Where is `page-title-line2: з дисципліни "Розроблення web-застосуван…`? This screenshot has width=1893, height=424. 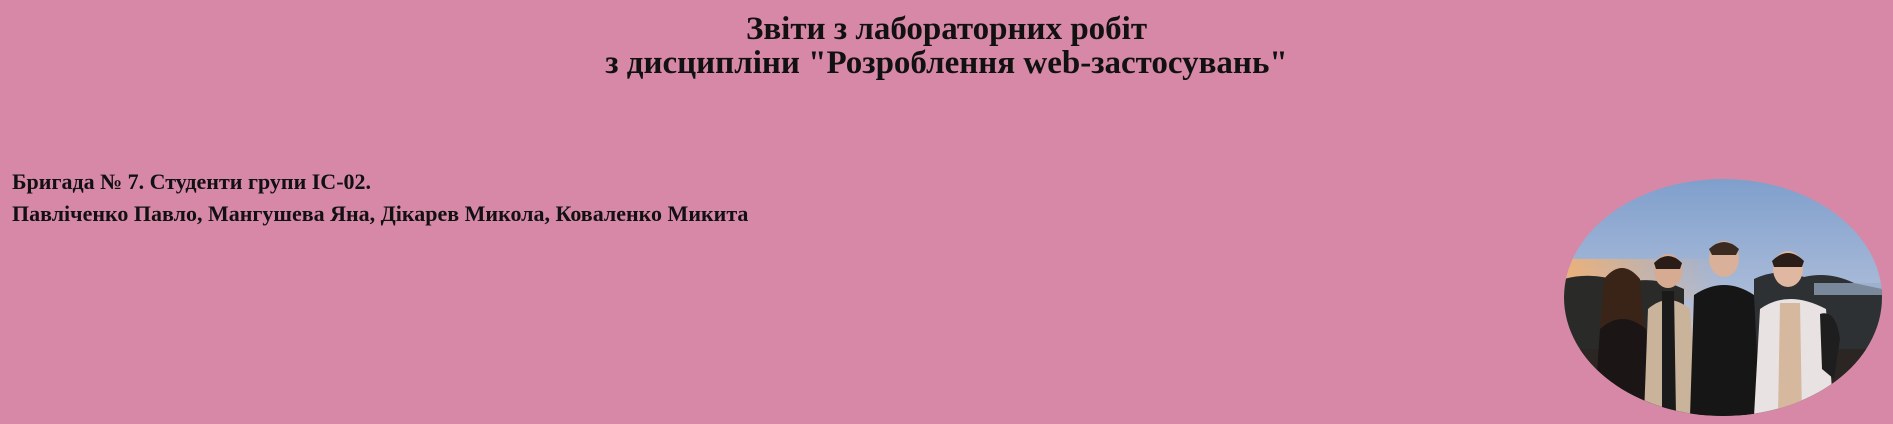
page-title-line2: з дисципліни "Розроблення web-застосуван… is located at coordinates (946, 63).